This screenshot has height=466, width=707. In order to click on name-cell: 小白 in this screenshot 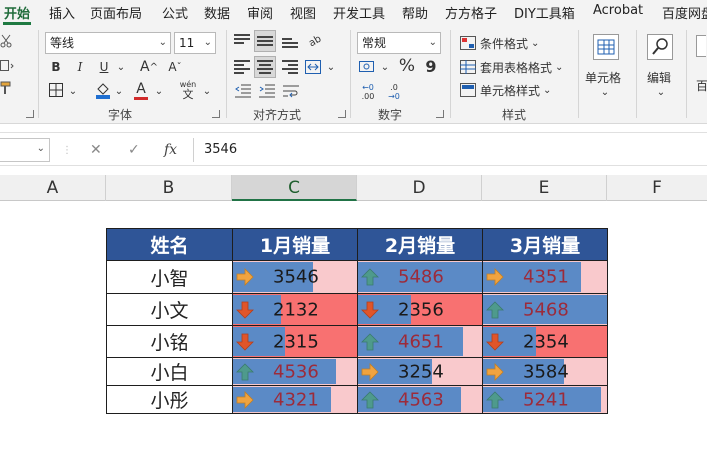, I will do `click(169, 371)`.